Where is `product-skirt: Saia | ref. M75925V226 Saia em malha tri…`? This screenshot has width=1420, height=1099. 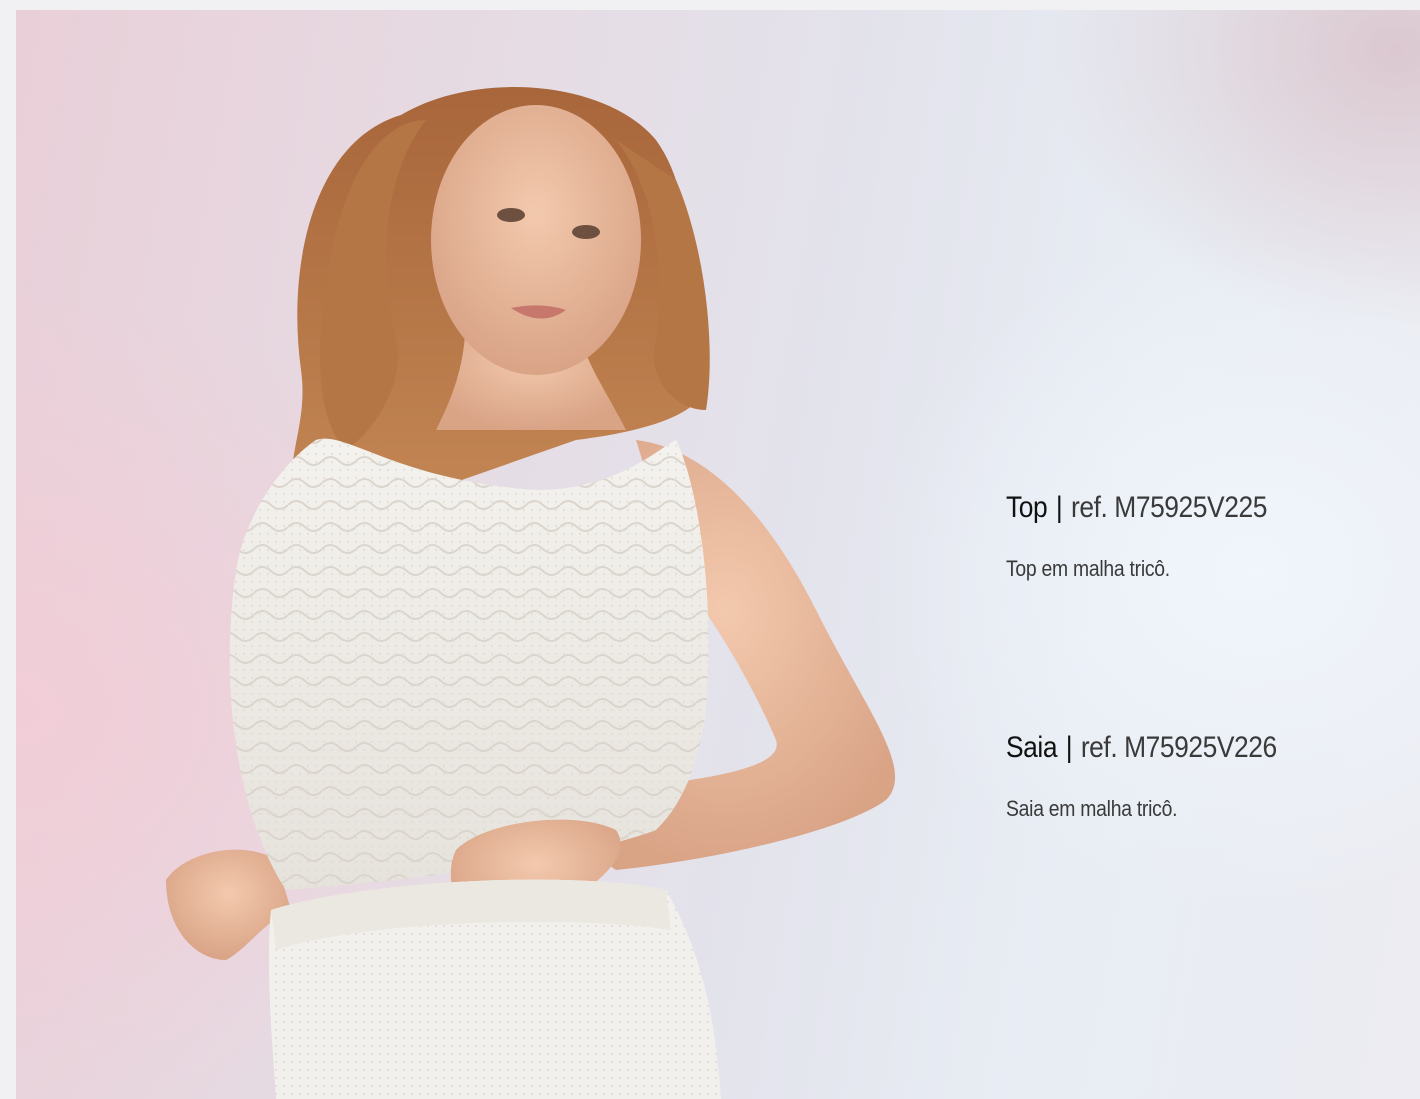
product-skirt: Saia | ref. M75925V226 Saia em malha tri… is located at coordinates (1141, 776).